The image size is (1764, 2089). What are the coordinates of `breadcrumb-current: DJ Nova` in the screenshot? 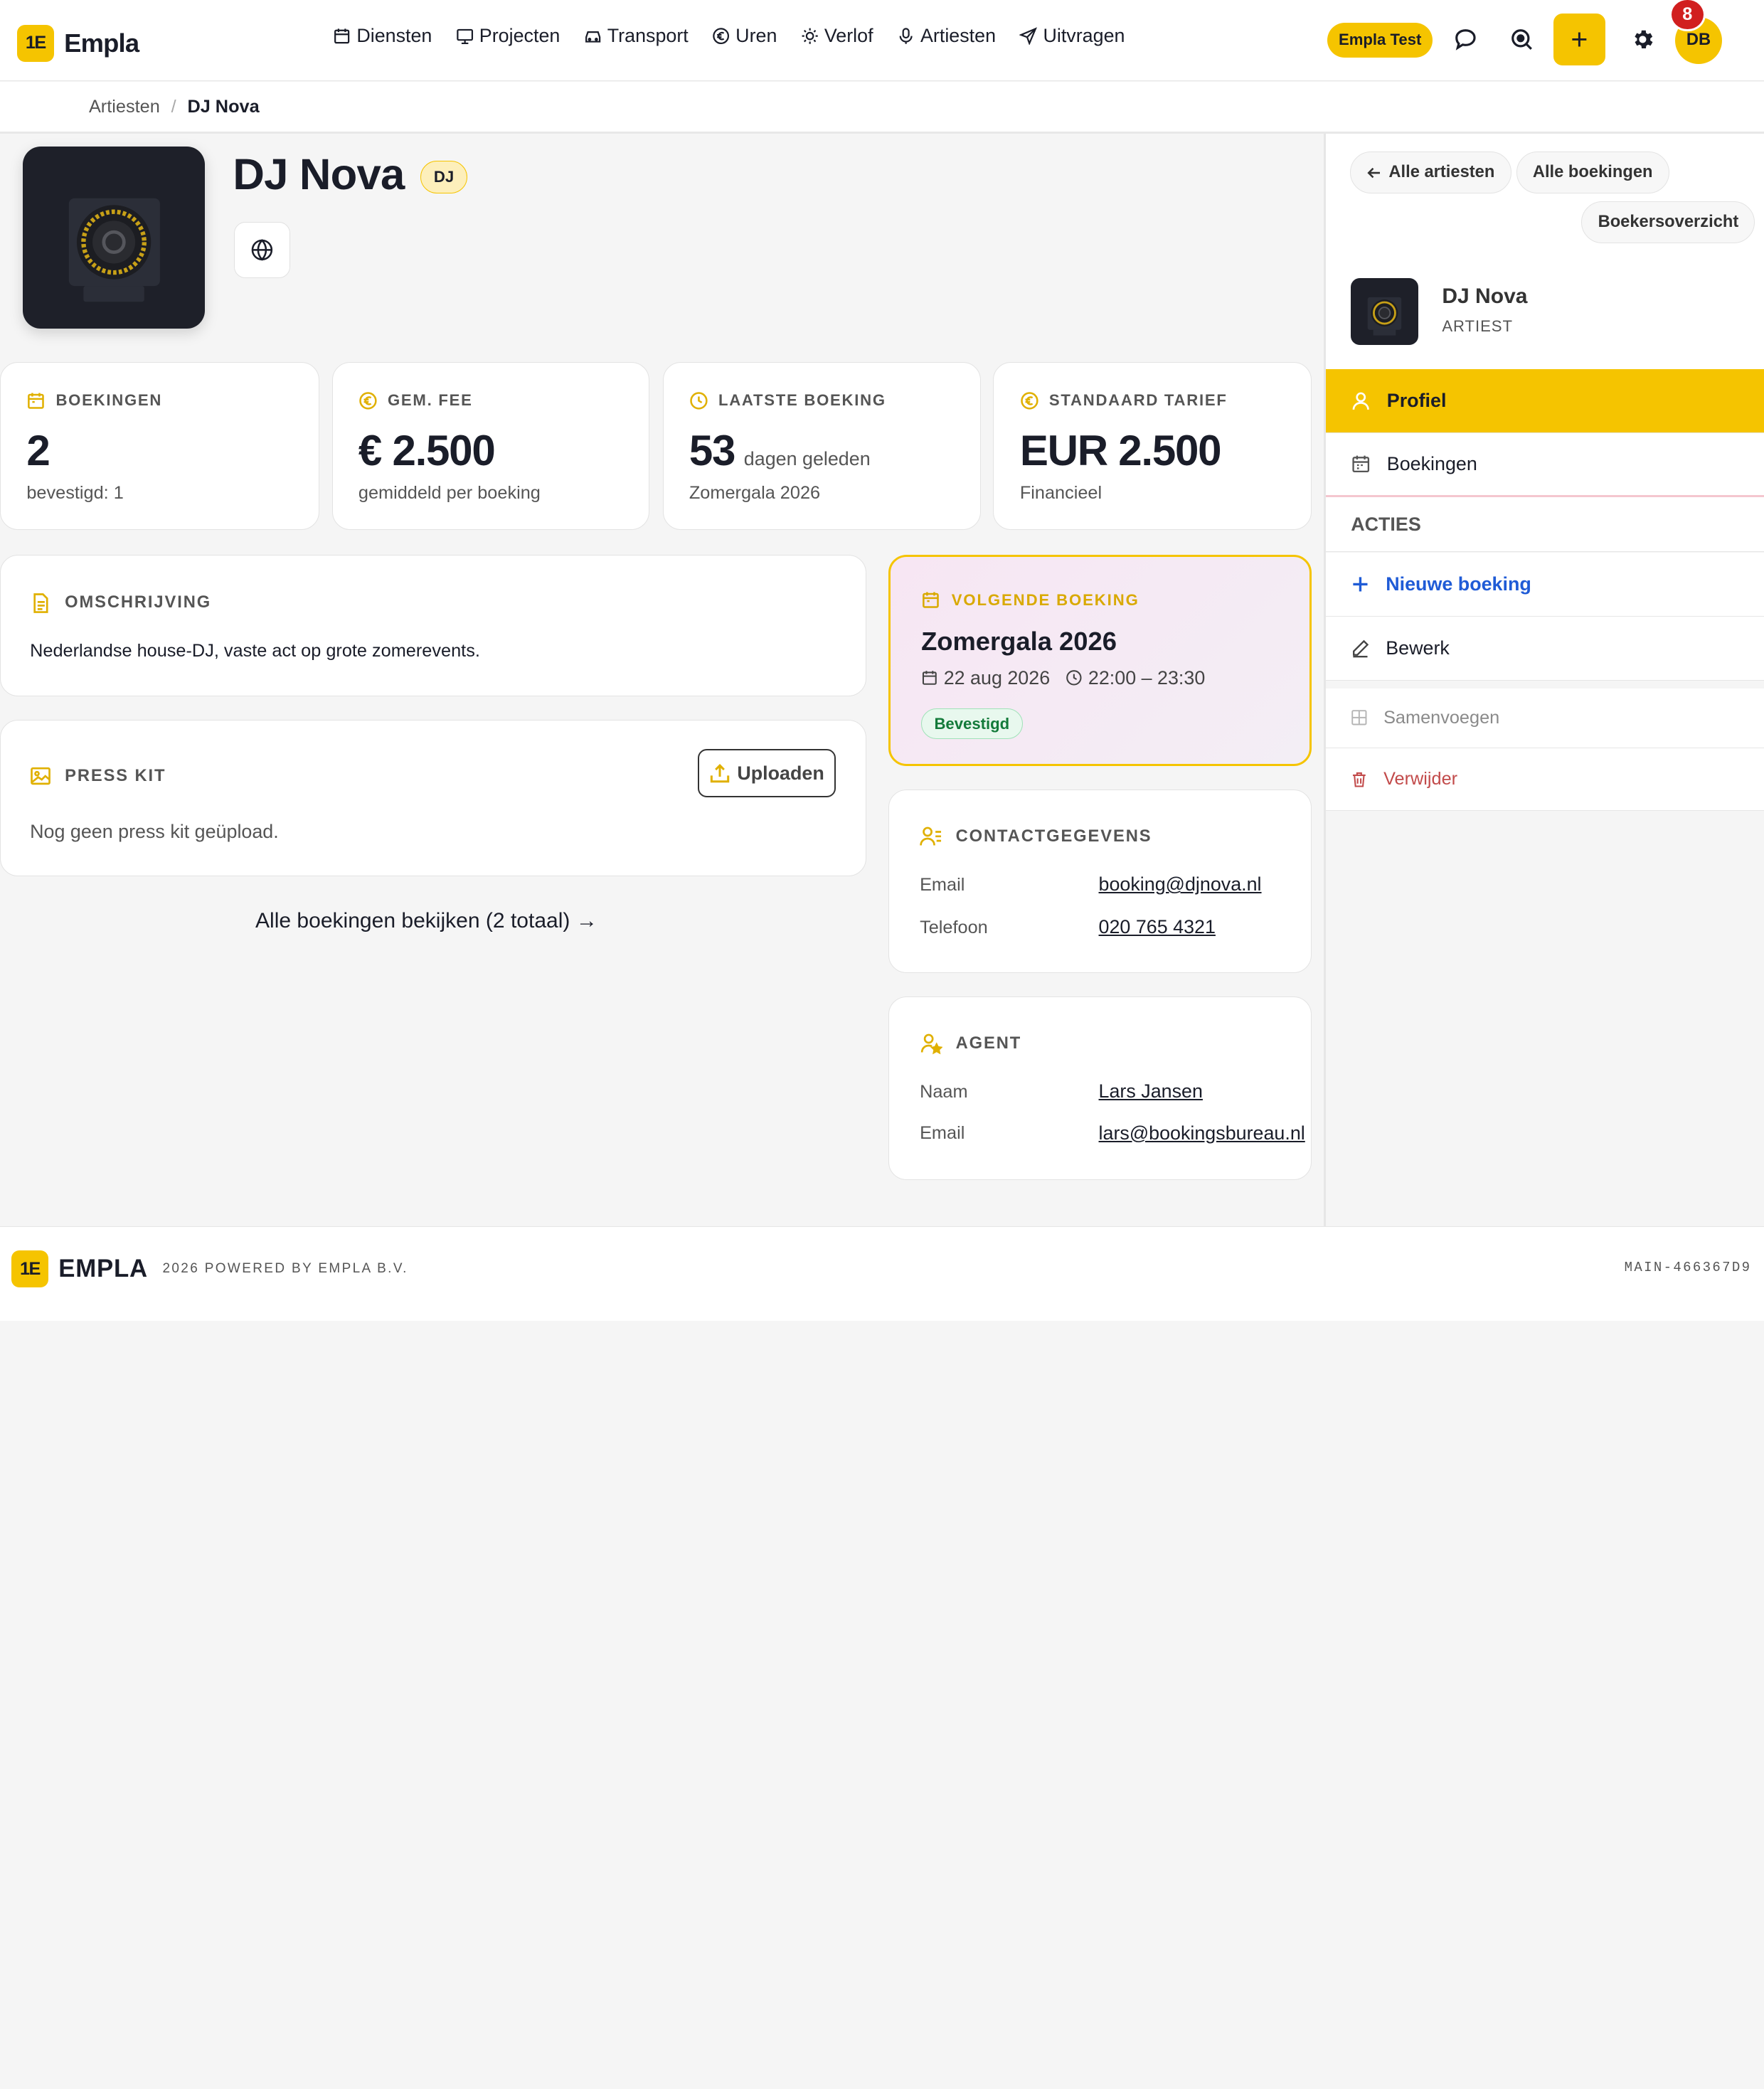 It's located at (223, 106).